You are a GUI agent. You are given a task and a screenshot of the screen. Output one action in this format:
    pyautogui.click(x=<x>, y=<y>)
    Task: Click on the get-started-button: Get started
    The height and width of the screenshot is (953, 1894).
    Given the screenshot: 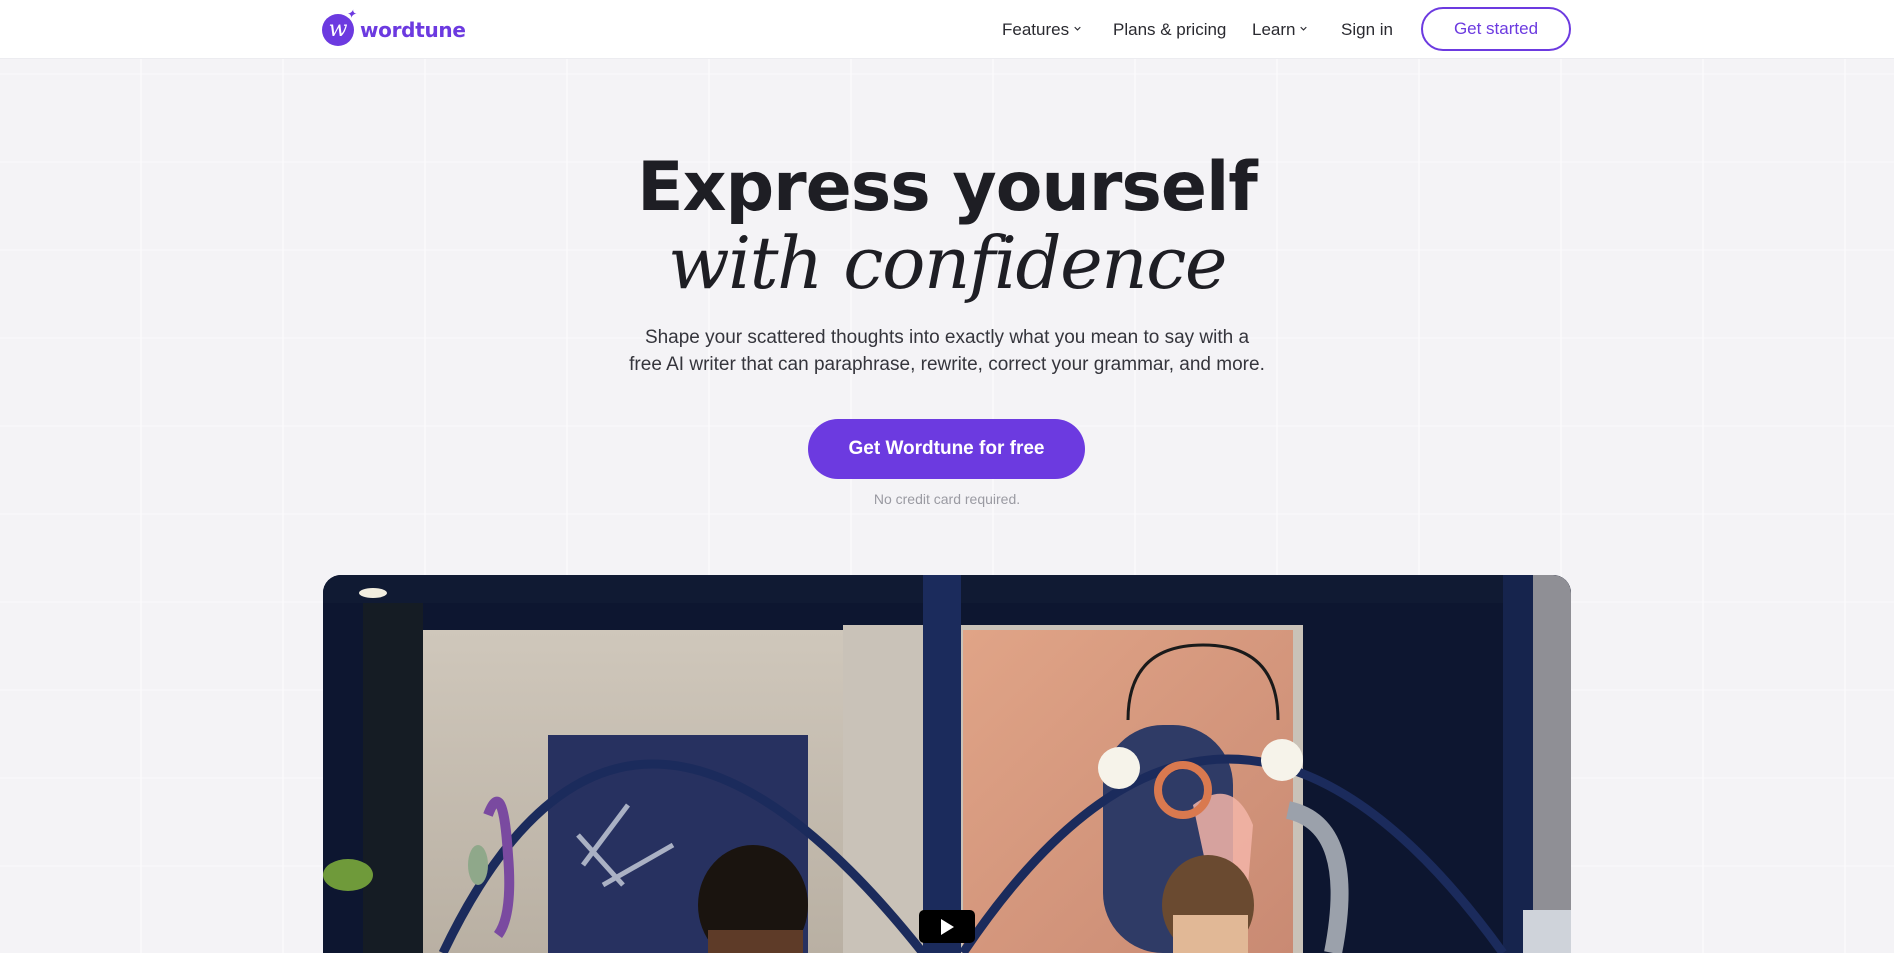 What is the action you would take?
    pyautogui.click(x=1496, y=29)
    